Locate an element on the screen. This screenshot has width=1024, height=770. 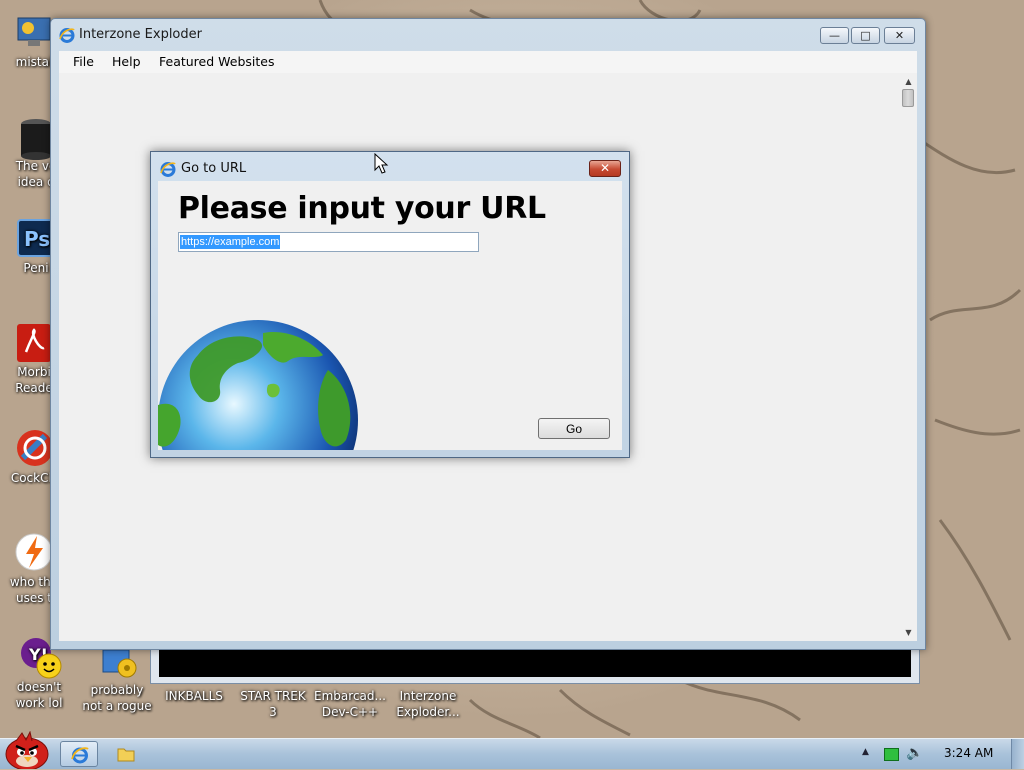
ccleaner-icon is located at coordinates (35, 448).